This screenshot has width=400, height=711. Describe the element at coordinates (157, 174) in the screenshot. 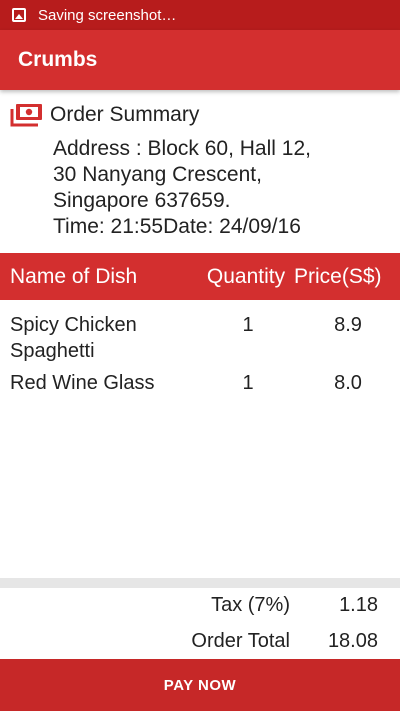

I see `address-line-2: 30 Nanyang Crescent,` at that location.